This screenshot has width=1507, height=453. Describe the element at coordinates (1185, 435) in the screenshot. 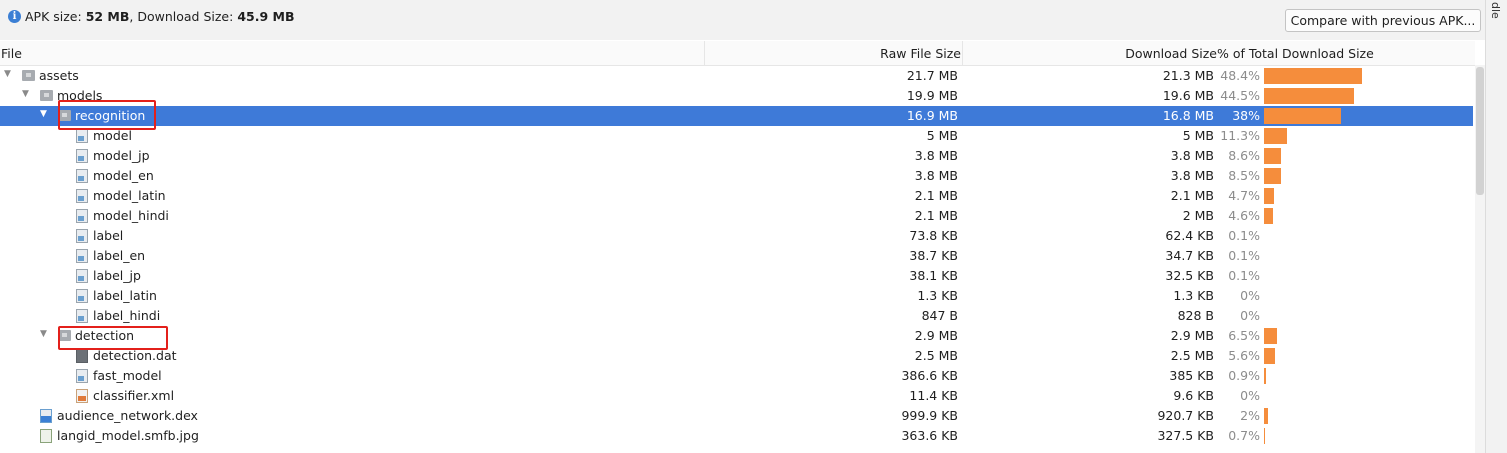

I see `download-size: 327.5 KB` at that location.